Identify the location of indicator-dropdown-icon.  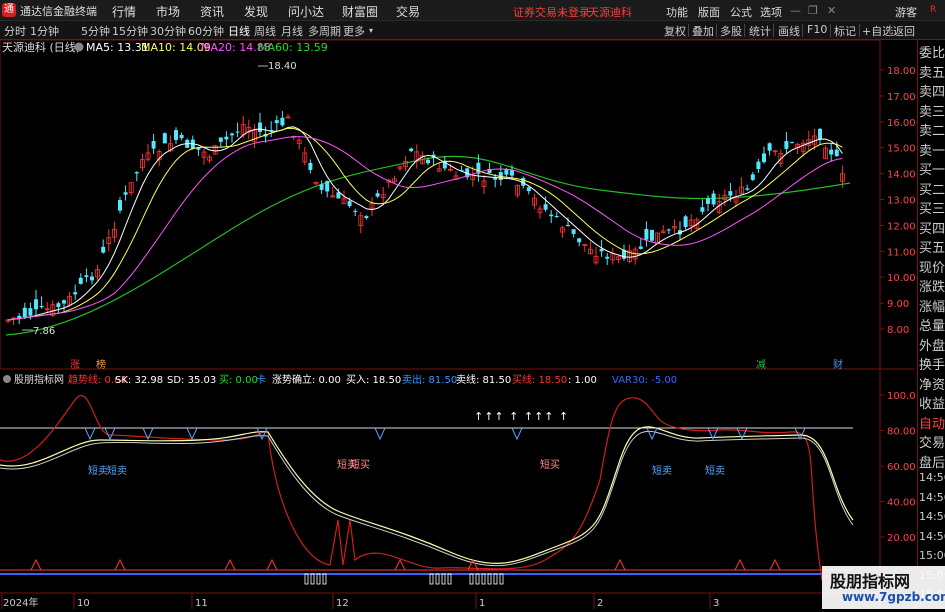
(7, 379).